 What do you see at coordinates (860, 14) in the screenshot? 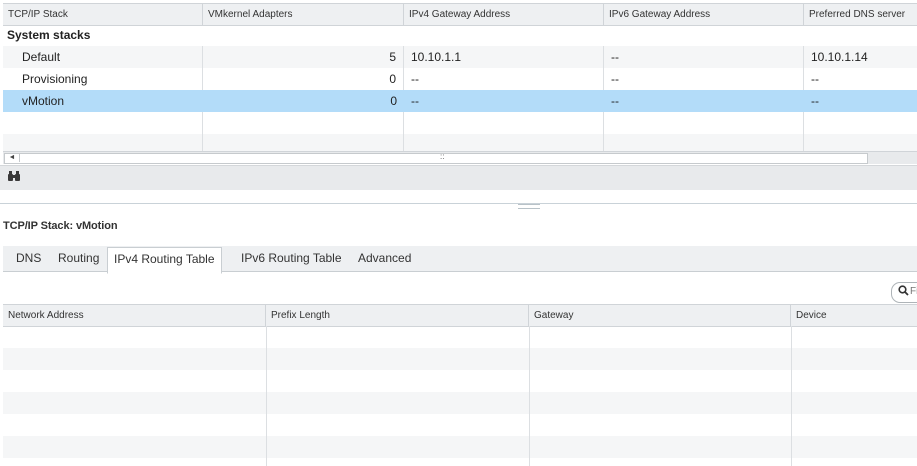
I see `column-header-preferred-dns: Preferred DNS server` at bounding box center [860, 14].